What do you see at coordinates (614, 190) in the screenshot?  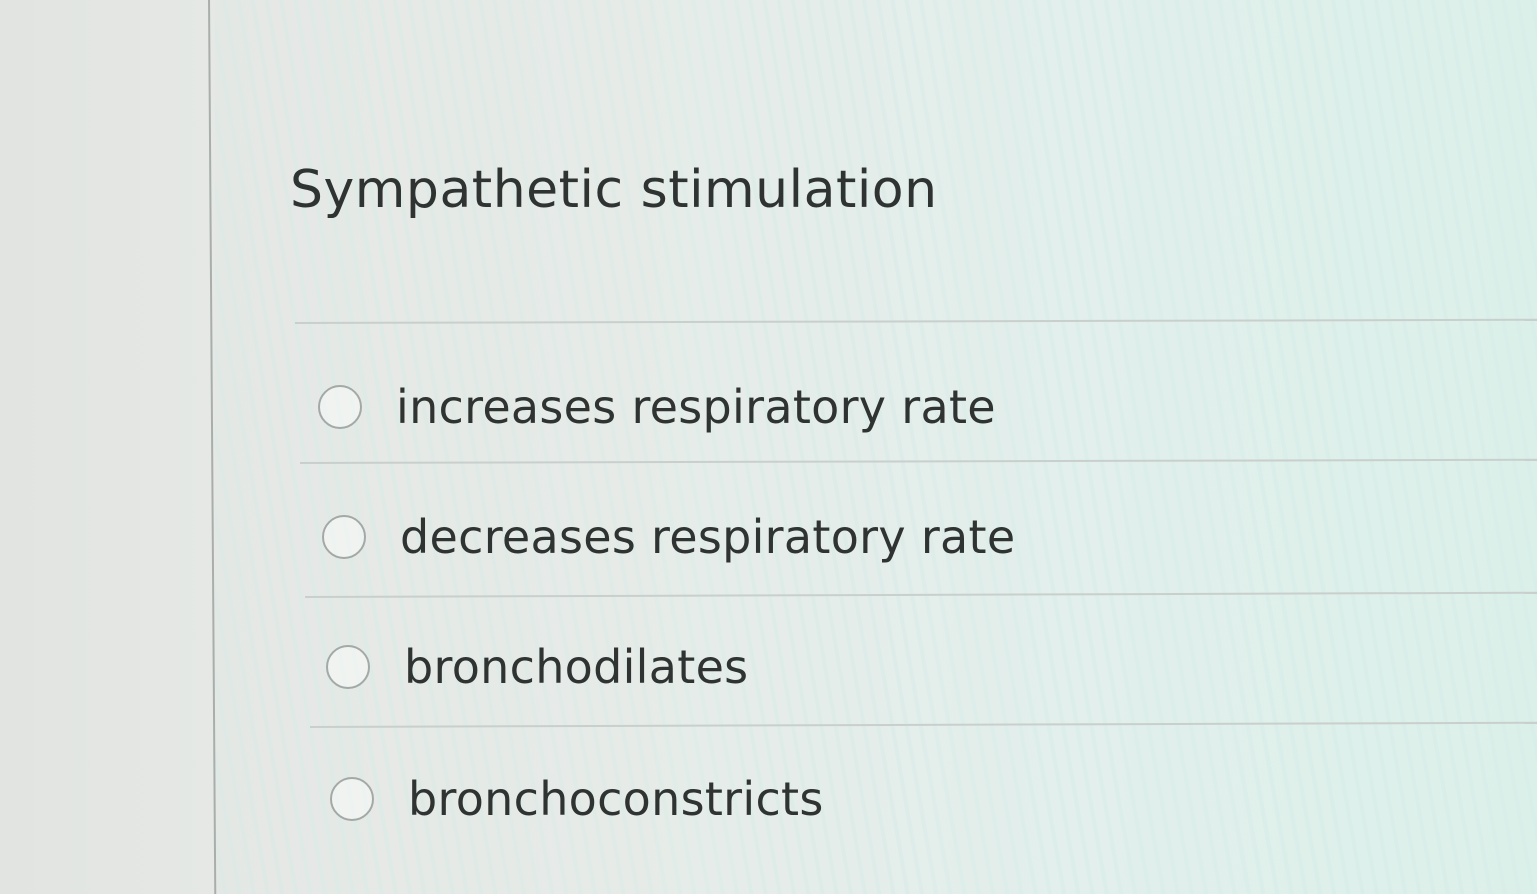 I see `question-title: Sympathetic stimulation` at bounding box center [614, 190].